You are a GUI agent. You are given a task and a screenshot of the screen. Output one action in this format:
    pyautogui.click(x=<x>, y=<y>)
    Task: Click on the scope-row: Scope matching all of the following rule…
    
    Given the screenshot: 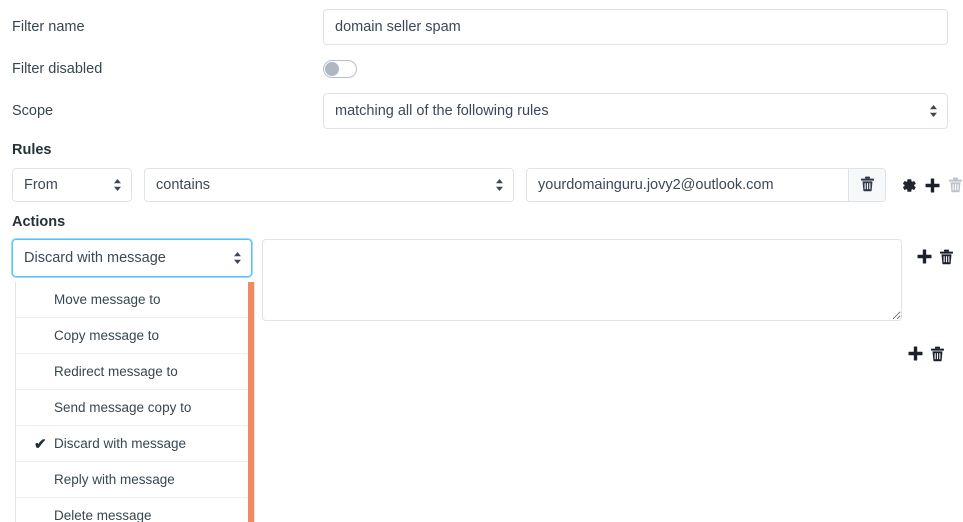 What is the action you would take?
    pyautogui.click(x=481, y=111)
    